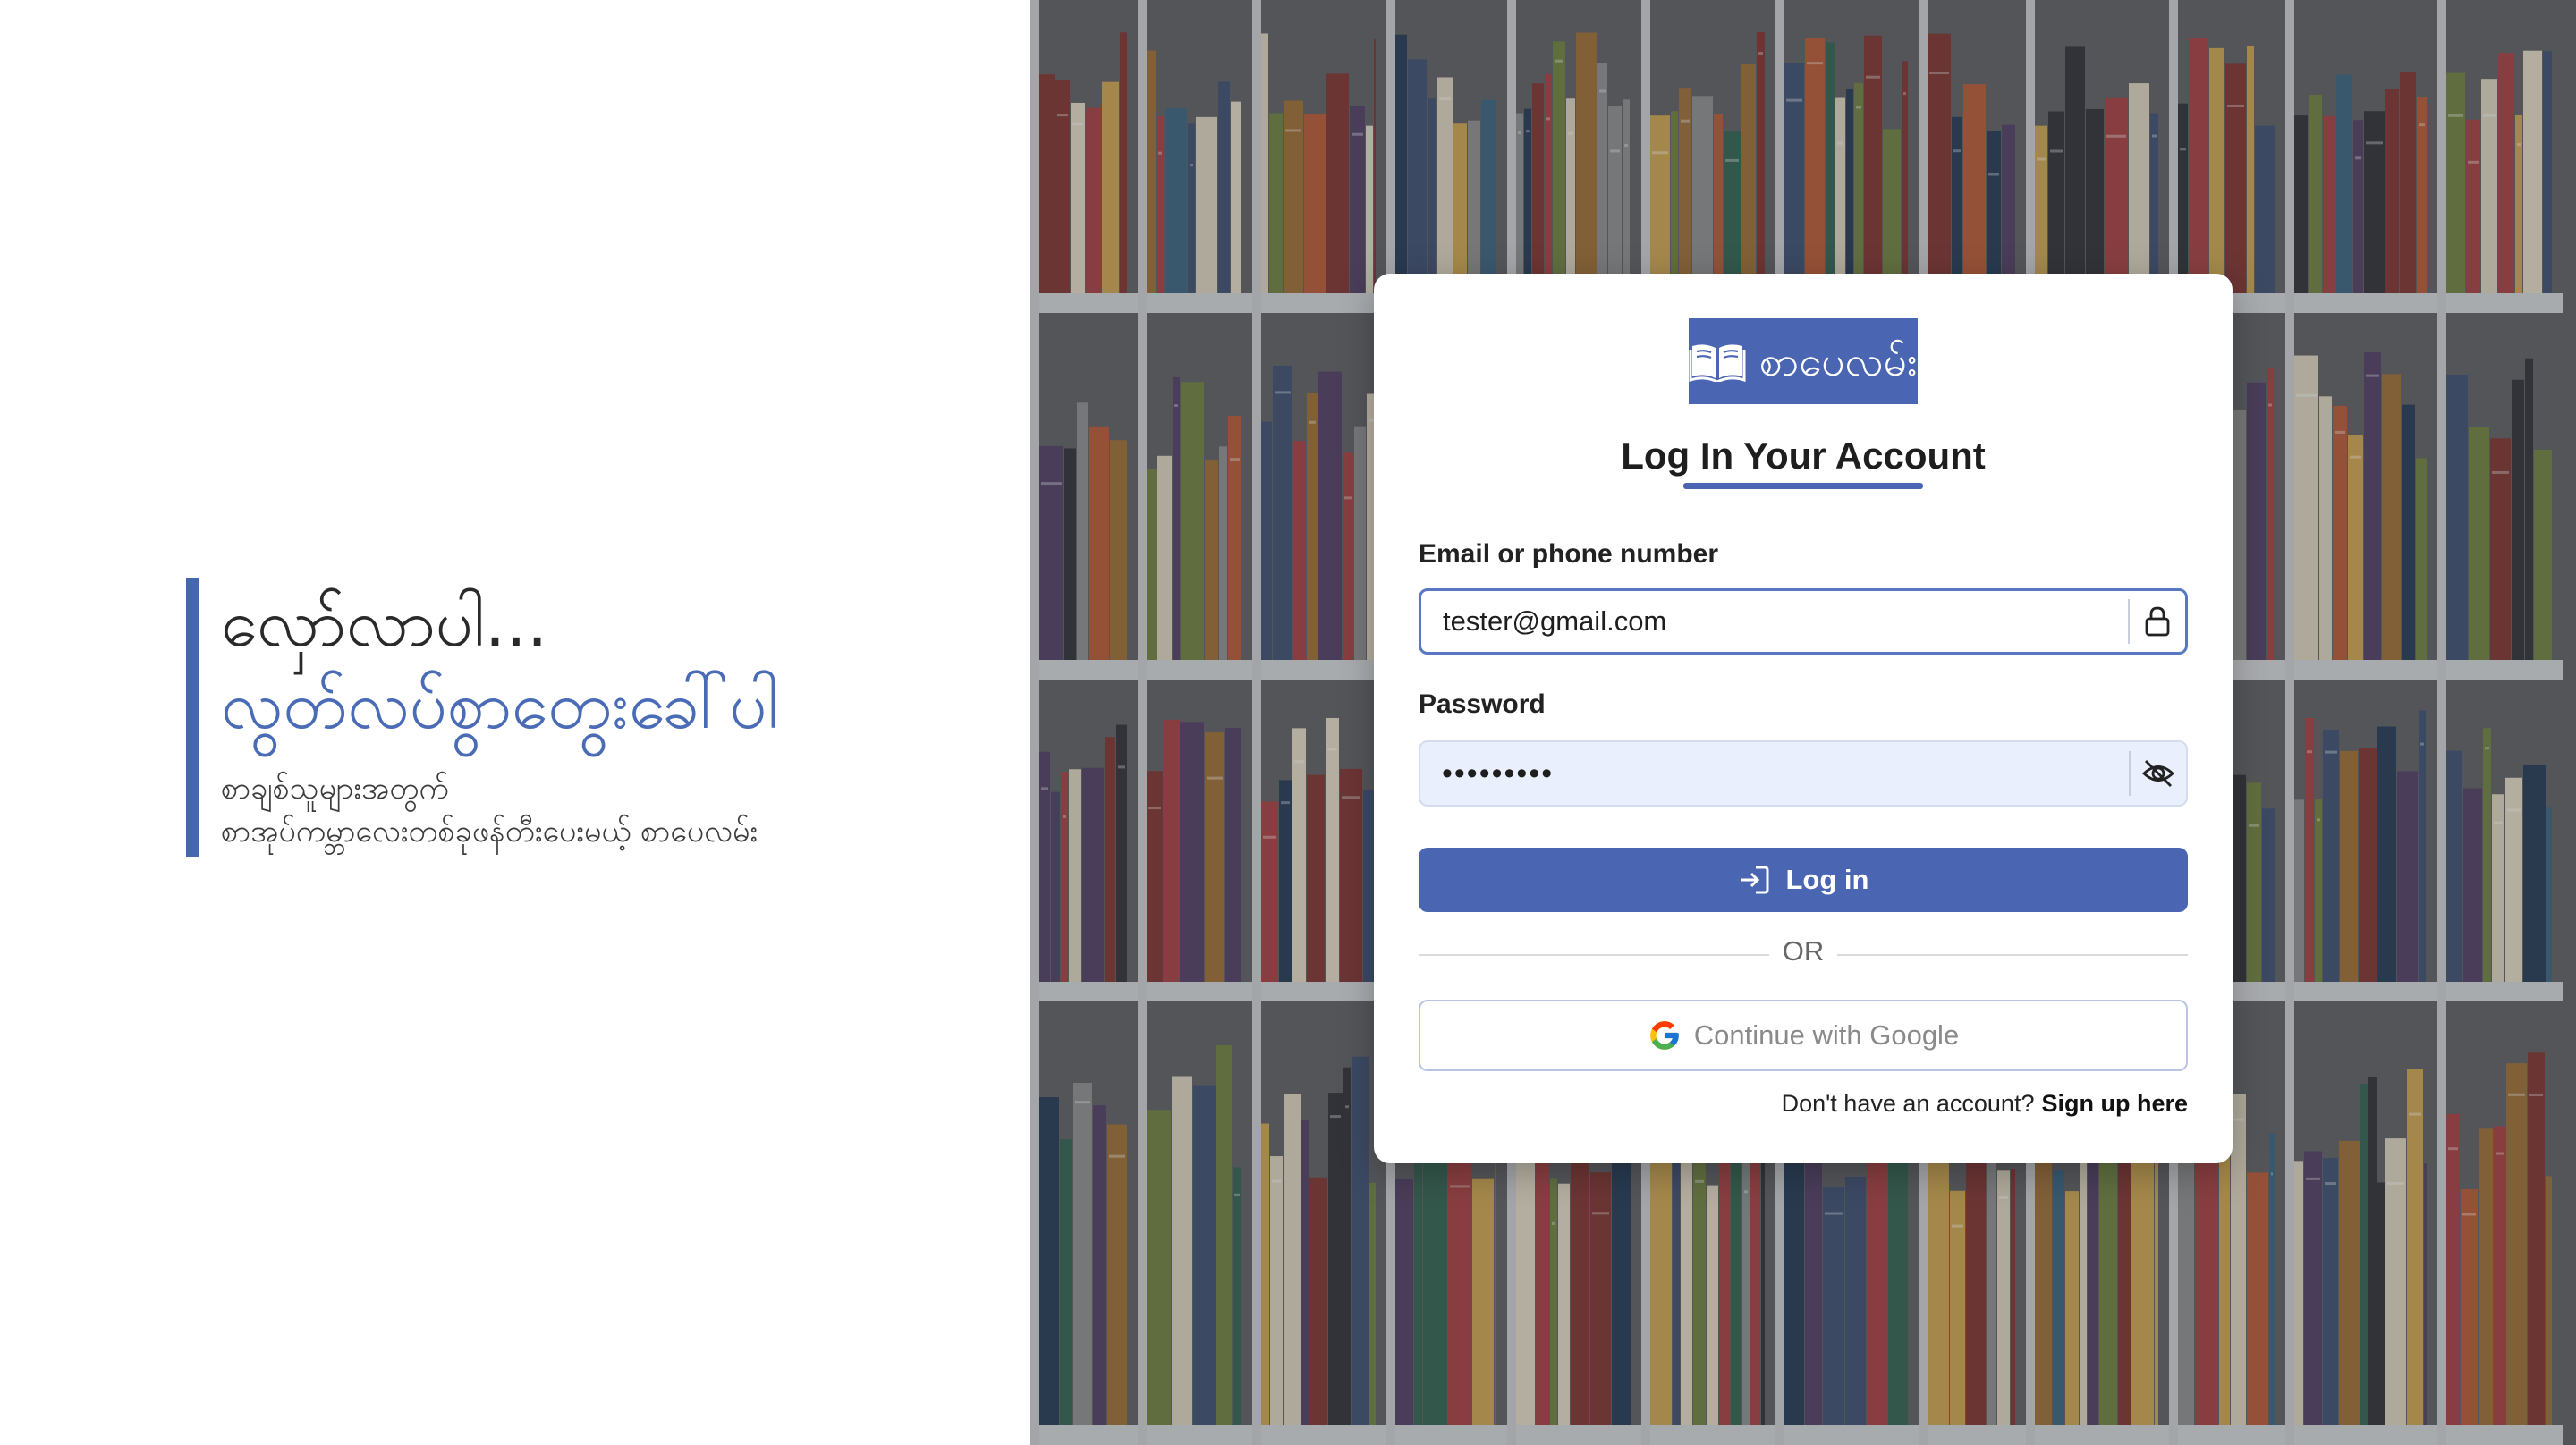 The height and width of the screenshot is (1445, 2576). What do you see at coordinates (1774, 621) in the screenshot?
I see `email-input` at bounding box center [1774, 621].